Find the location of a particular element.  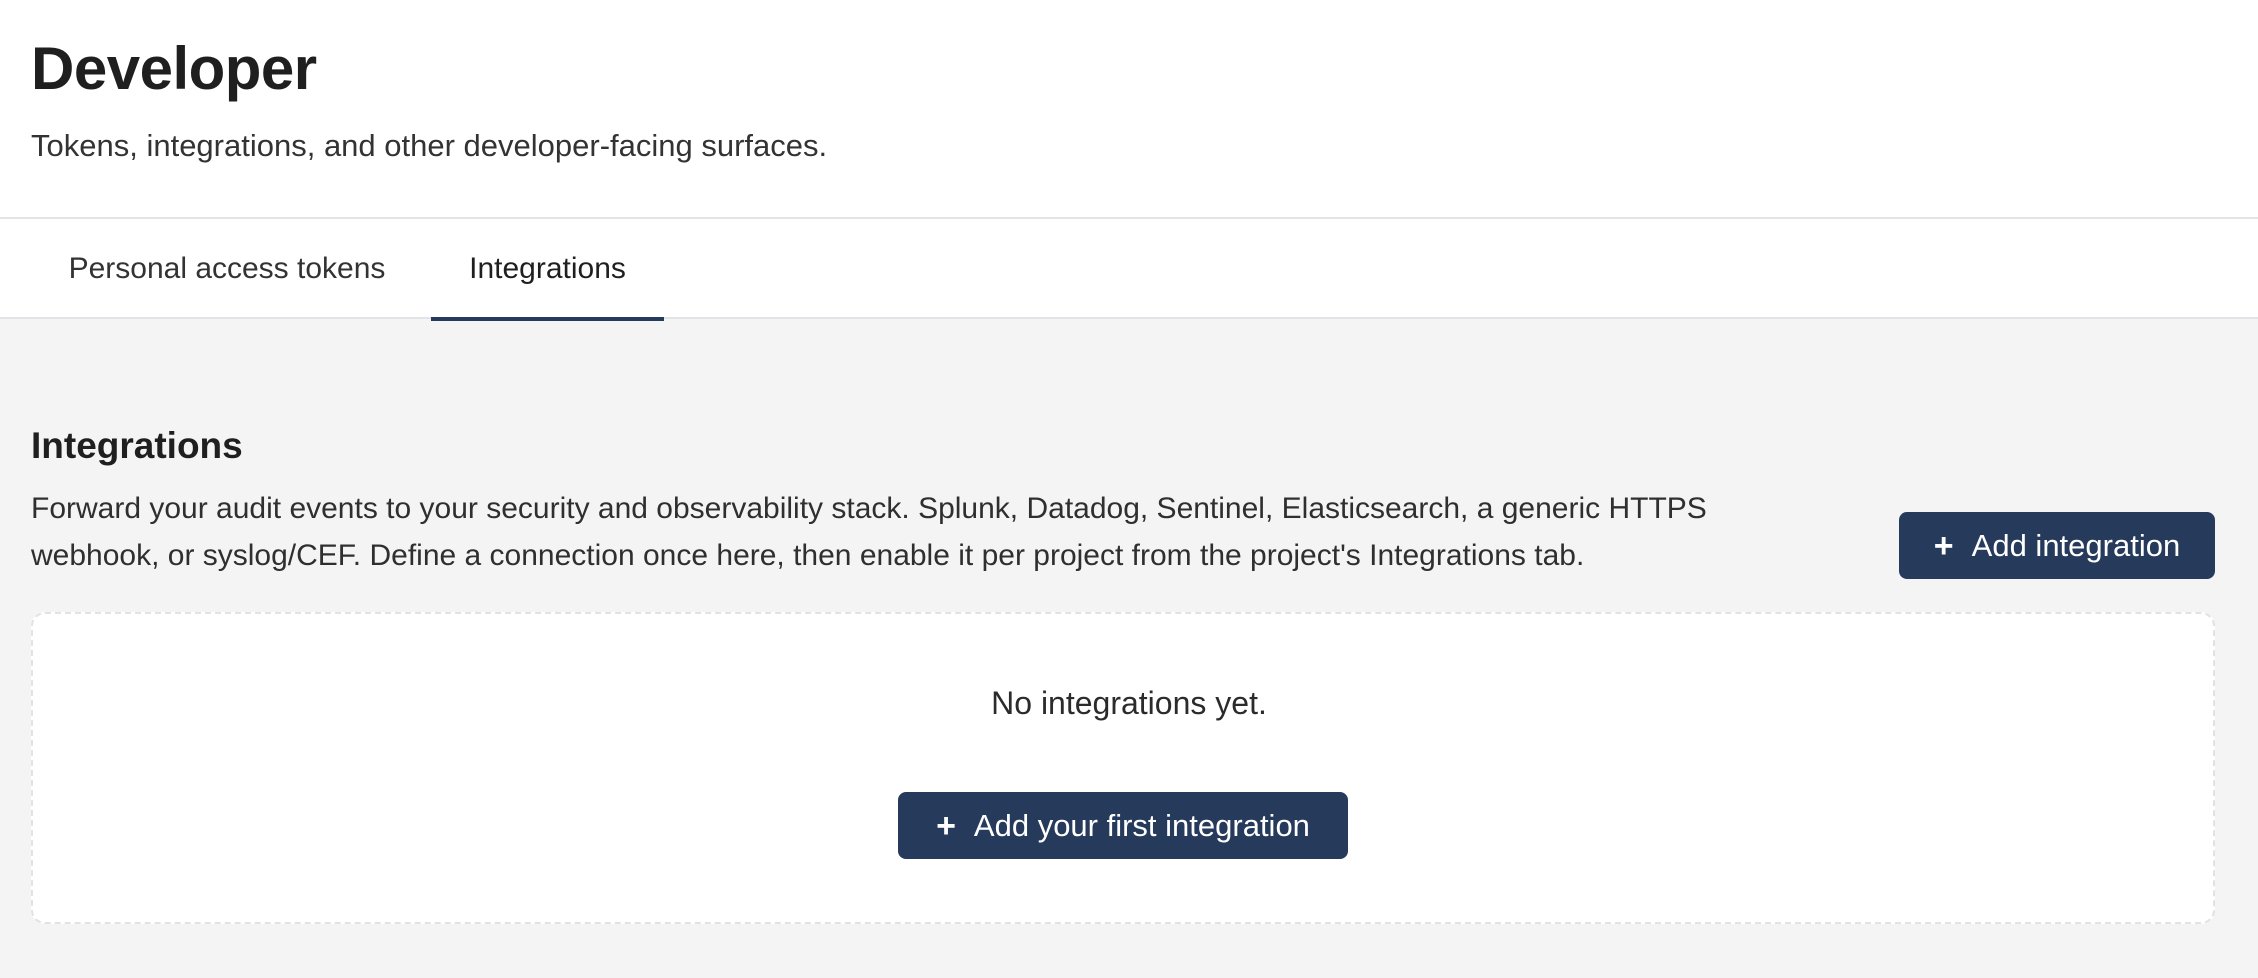

add-integration-label: Add integration is located at coordinates (2076, 545).